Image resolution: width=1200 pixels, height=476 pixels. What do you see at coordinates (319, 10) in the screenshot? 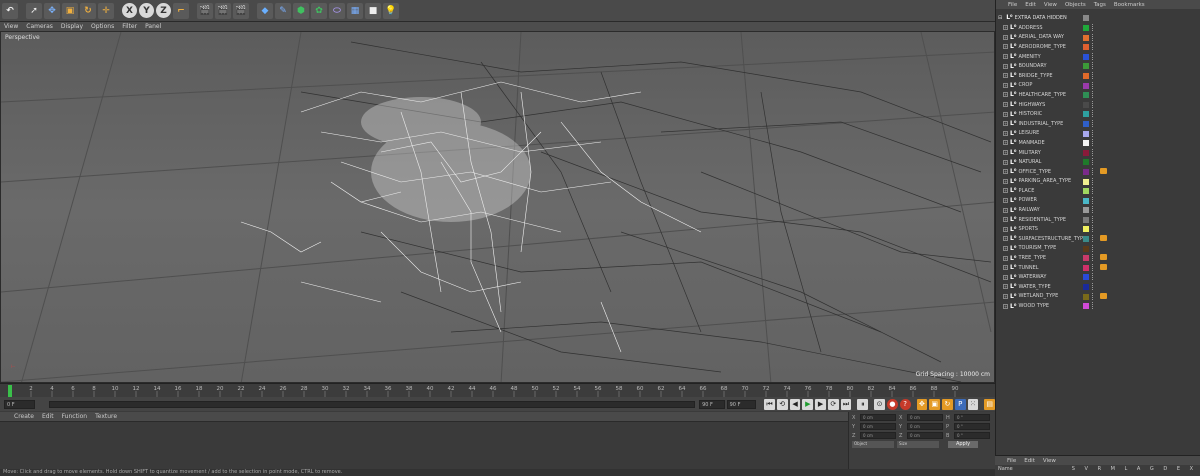
I see `array-icon: ✿` at bounding box center [319, 10].